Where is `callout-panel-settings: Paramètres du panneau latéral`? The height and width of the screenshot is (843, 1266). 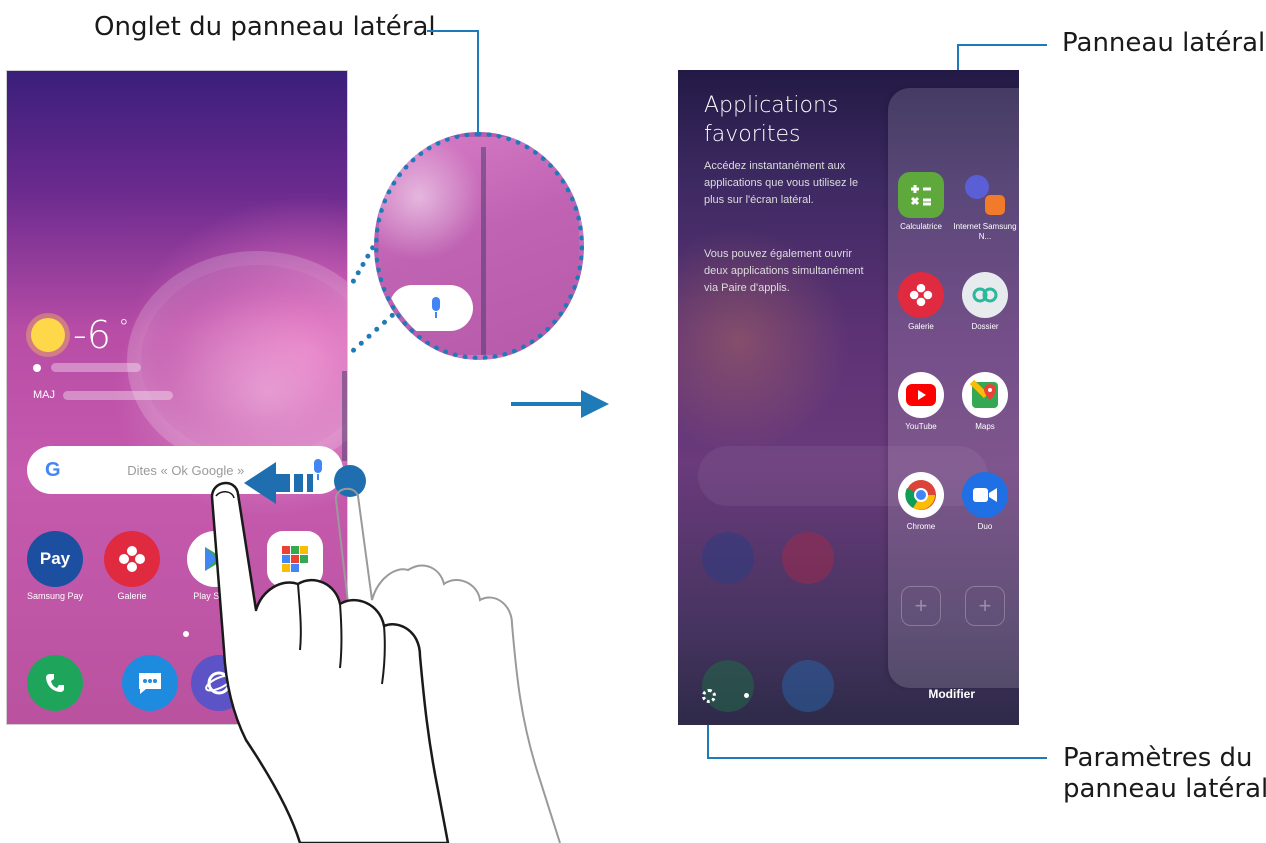
callout-panel-settings: Paramètres du panneau latéral is located at coordinates (1164, 774).